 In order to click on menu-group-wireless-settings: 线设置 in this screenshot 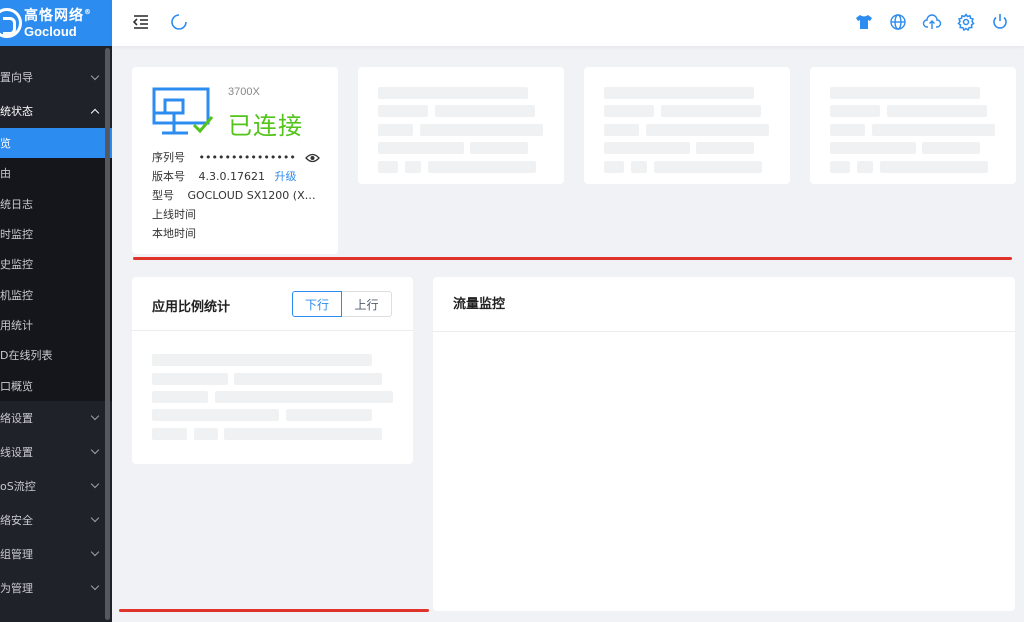, I will do `click(56, 451)`.